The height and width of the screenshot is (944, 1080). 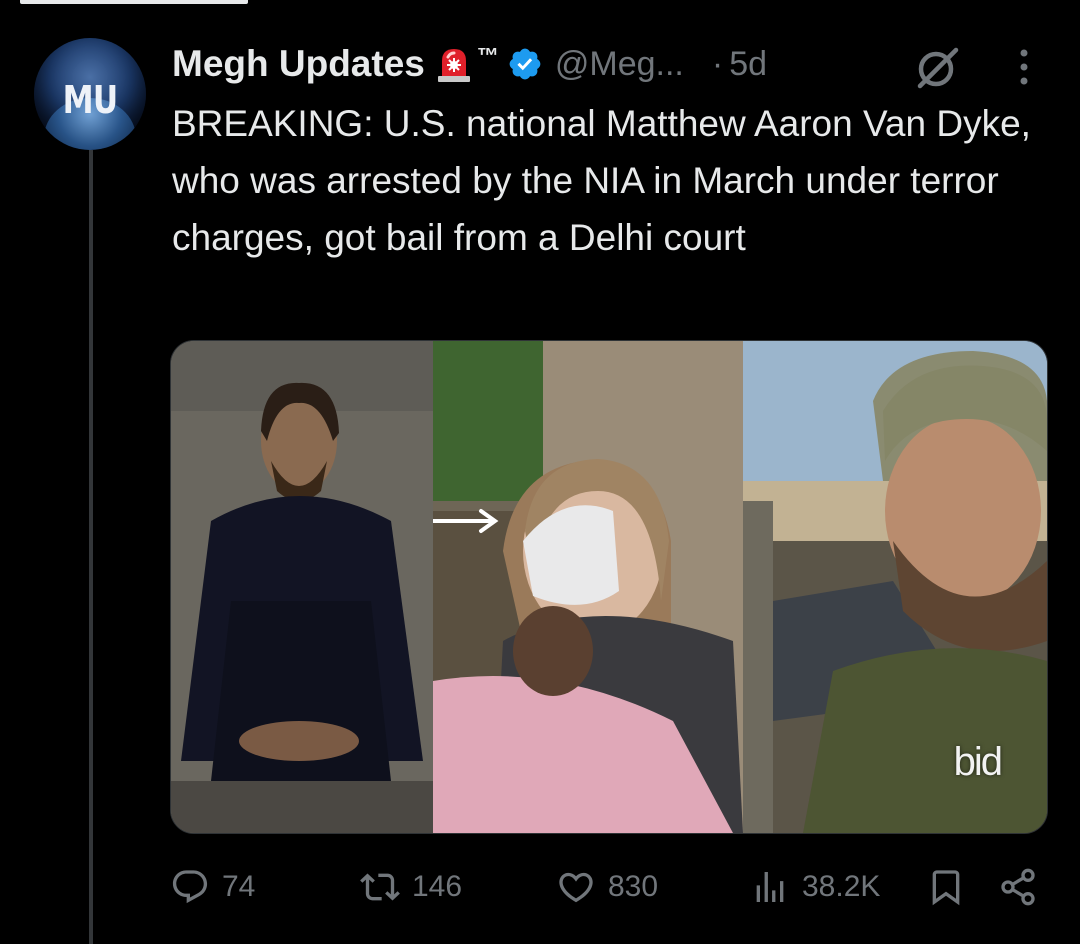 I want to click on trademark-symbol: ™, so click(x=487, y=55).